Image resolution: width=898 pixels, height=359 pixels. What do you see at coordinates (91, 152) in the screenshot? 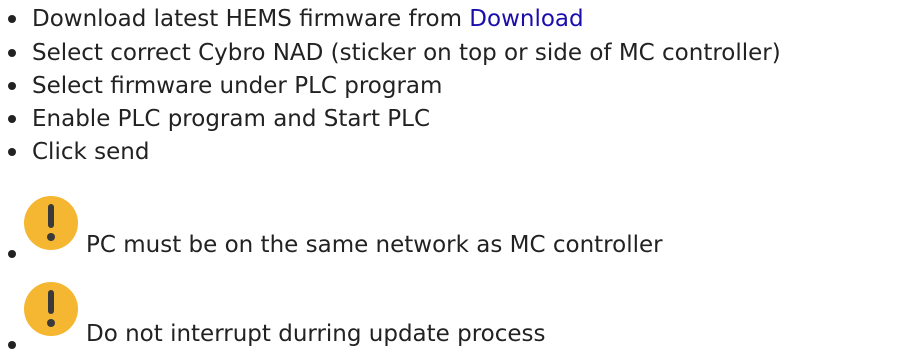
I see `click-send-text: Click send` at bounding box center [91, 152].